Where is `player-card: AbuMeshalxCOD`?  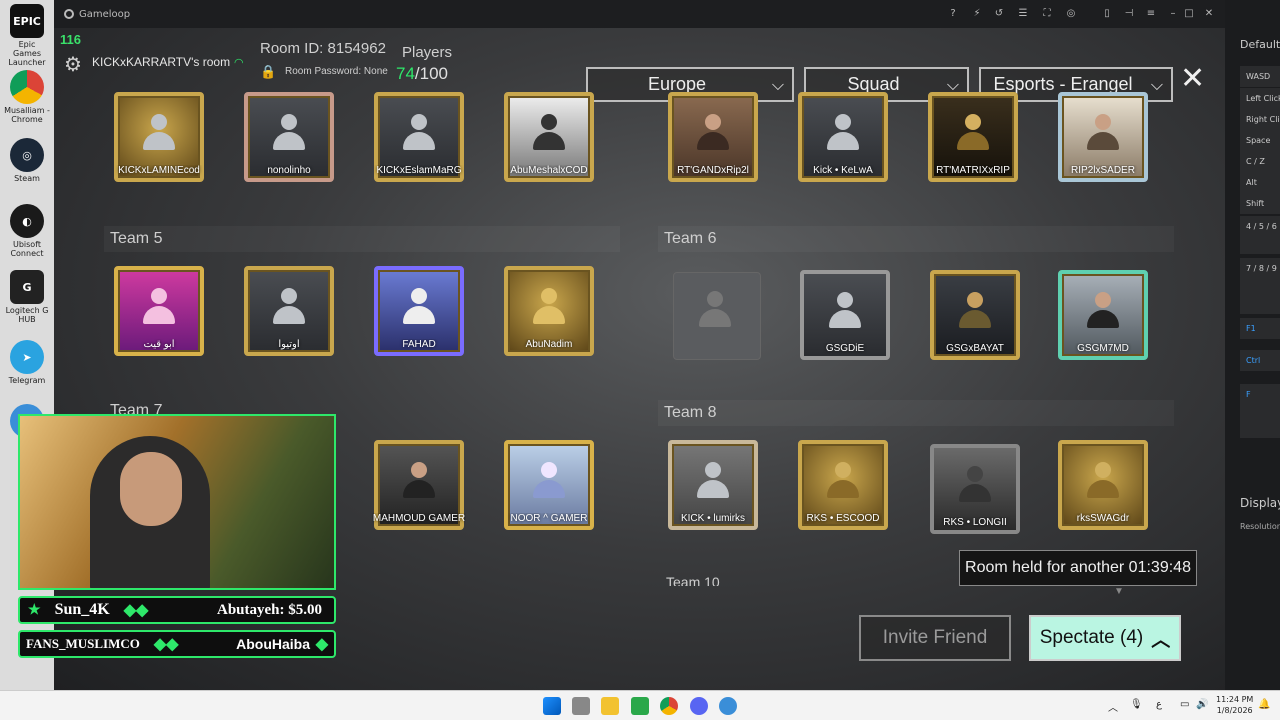 player-card: AbuMeshalxCOD is located at coordinates (549, 137).